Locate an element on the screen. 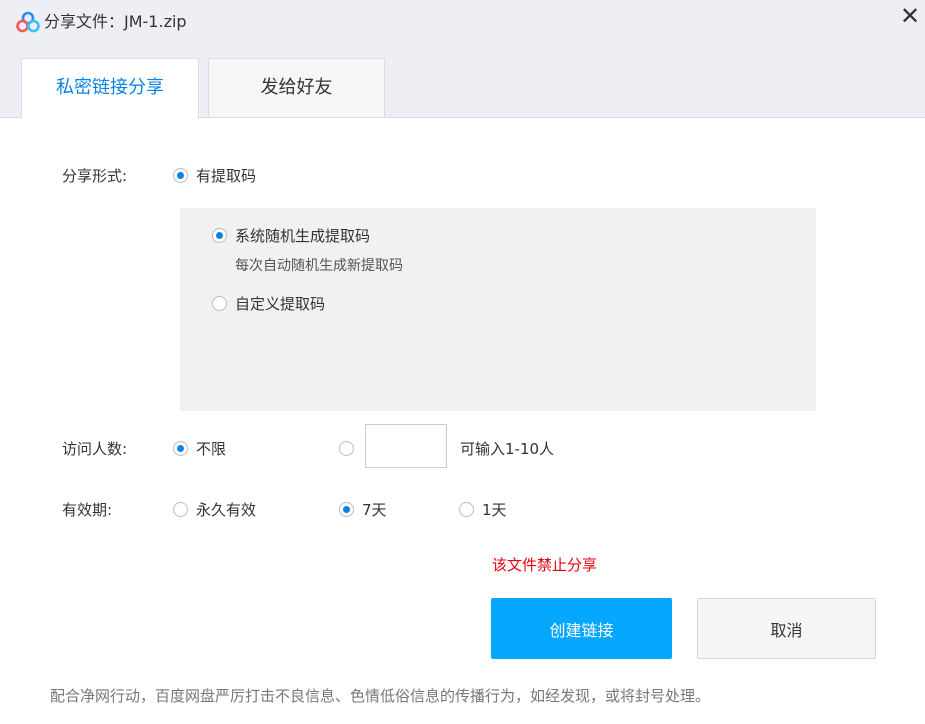 The height and width of the screenshot is (724, 925). random-code-radio is located at coordinates (219, 235).